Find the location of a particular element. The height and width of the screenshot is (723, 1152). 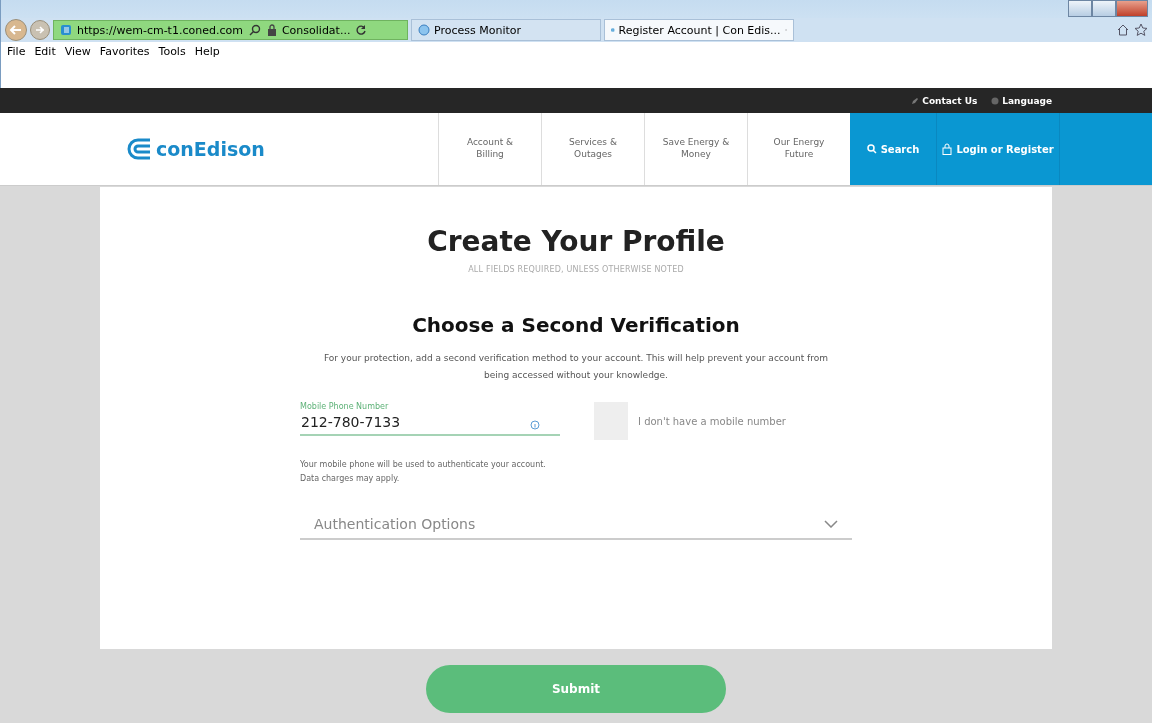

menu-item: Help is located at coordinates (207, 51).